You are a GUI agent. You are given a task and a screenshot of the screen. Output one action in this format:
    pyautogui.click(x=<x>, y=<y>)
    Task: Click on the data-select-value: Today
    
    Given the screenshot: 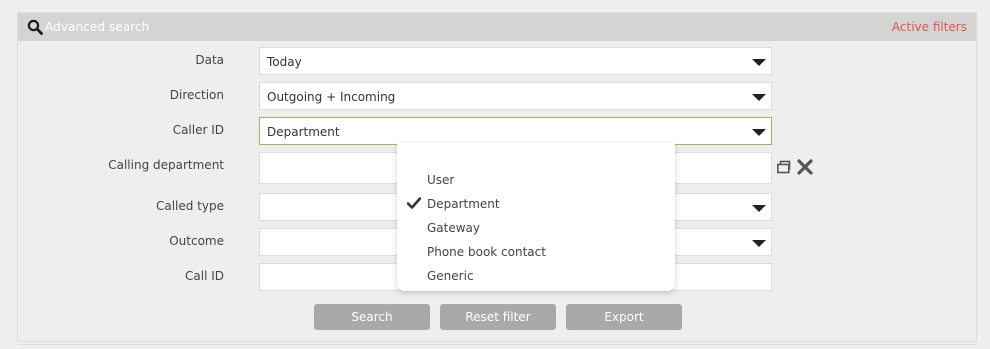 What is the action you would take?
    pyautogui.click(x=284, y=62)
    